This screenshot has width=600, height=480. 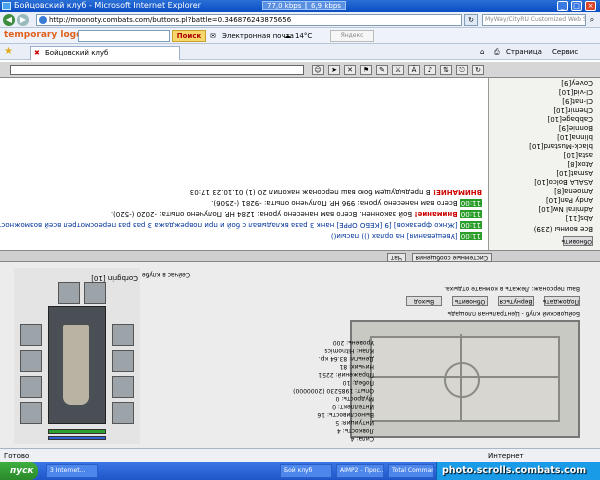 I want to click on back-button: ◀, so click(x=9, y=20).